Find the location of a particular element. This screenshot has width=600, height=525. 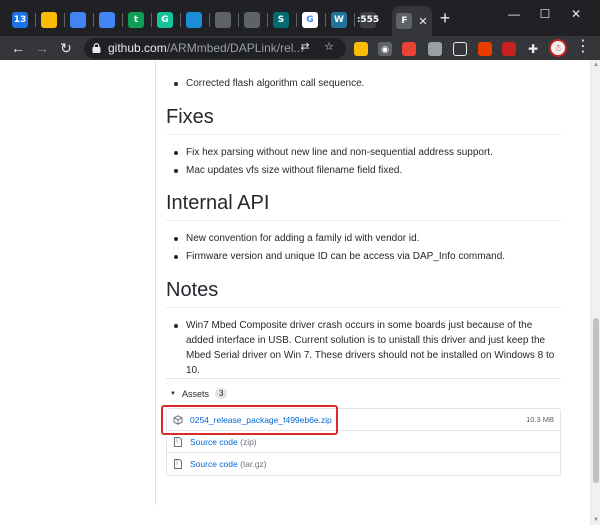

close-icon: ✕ is located at coordinates (576, 14).